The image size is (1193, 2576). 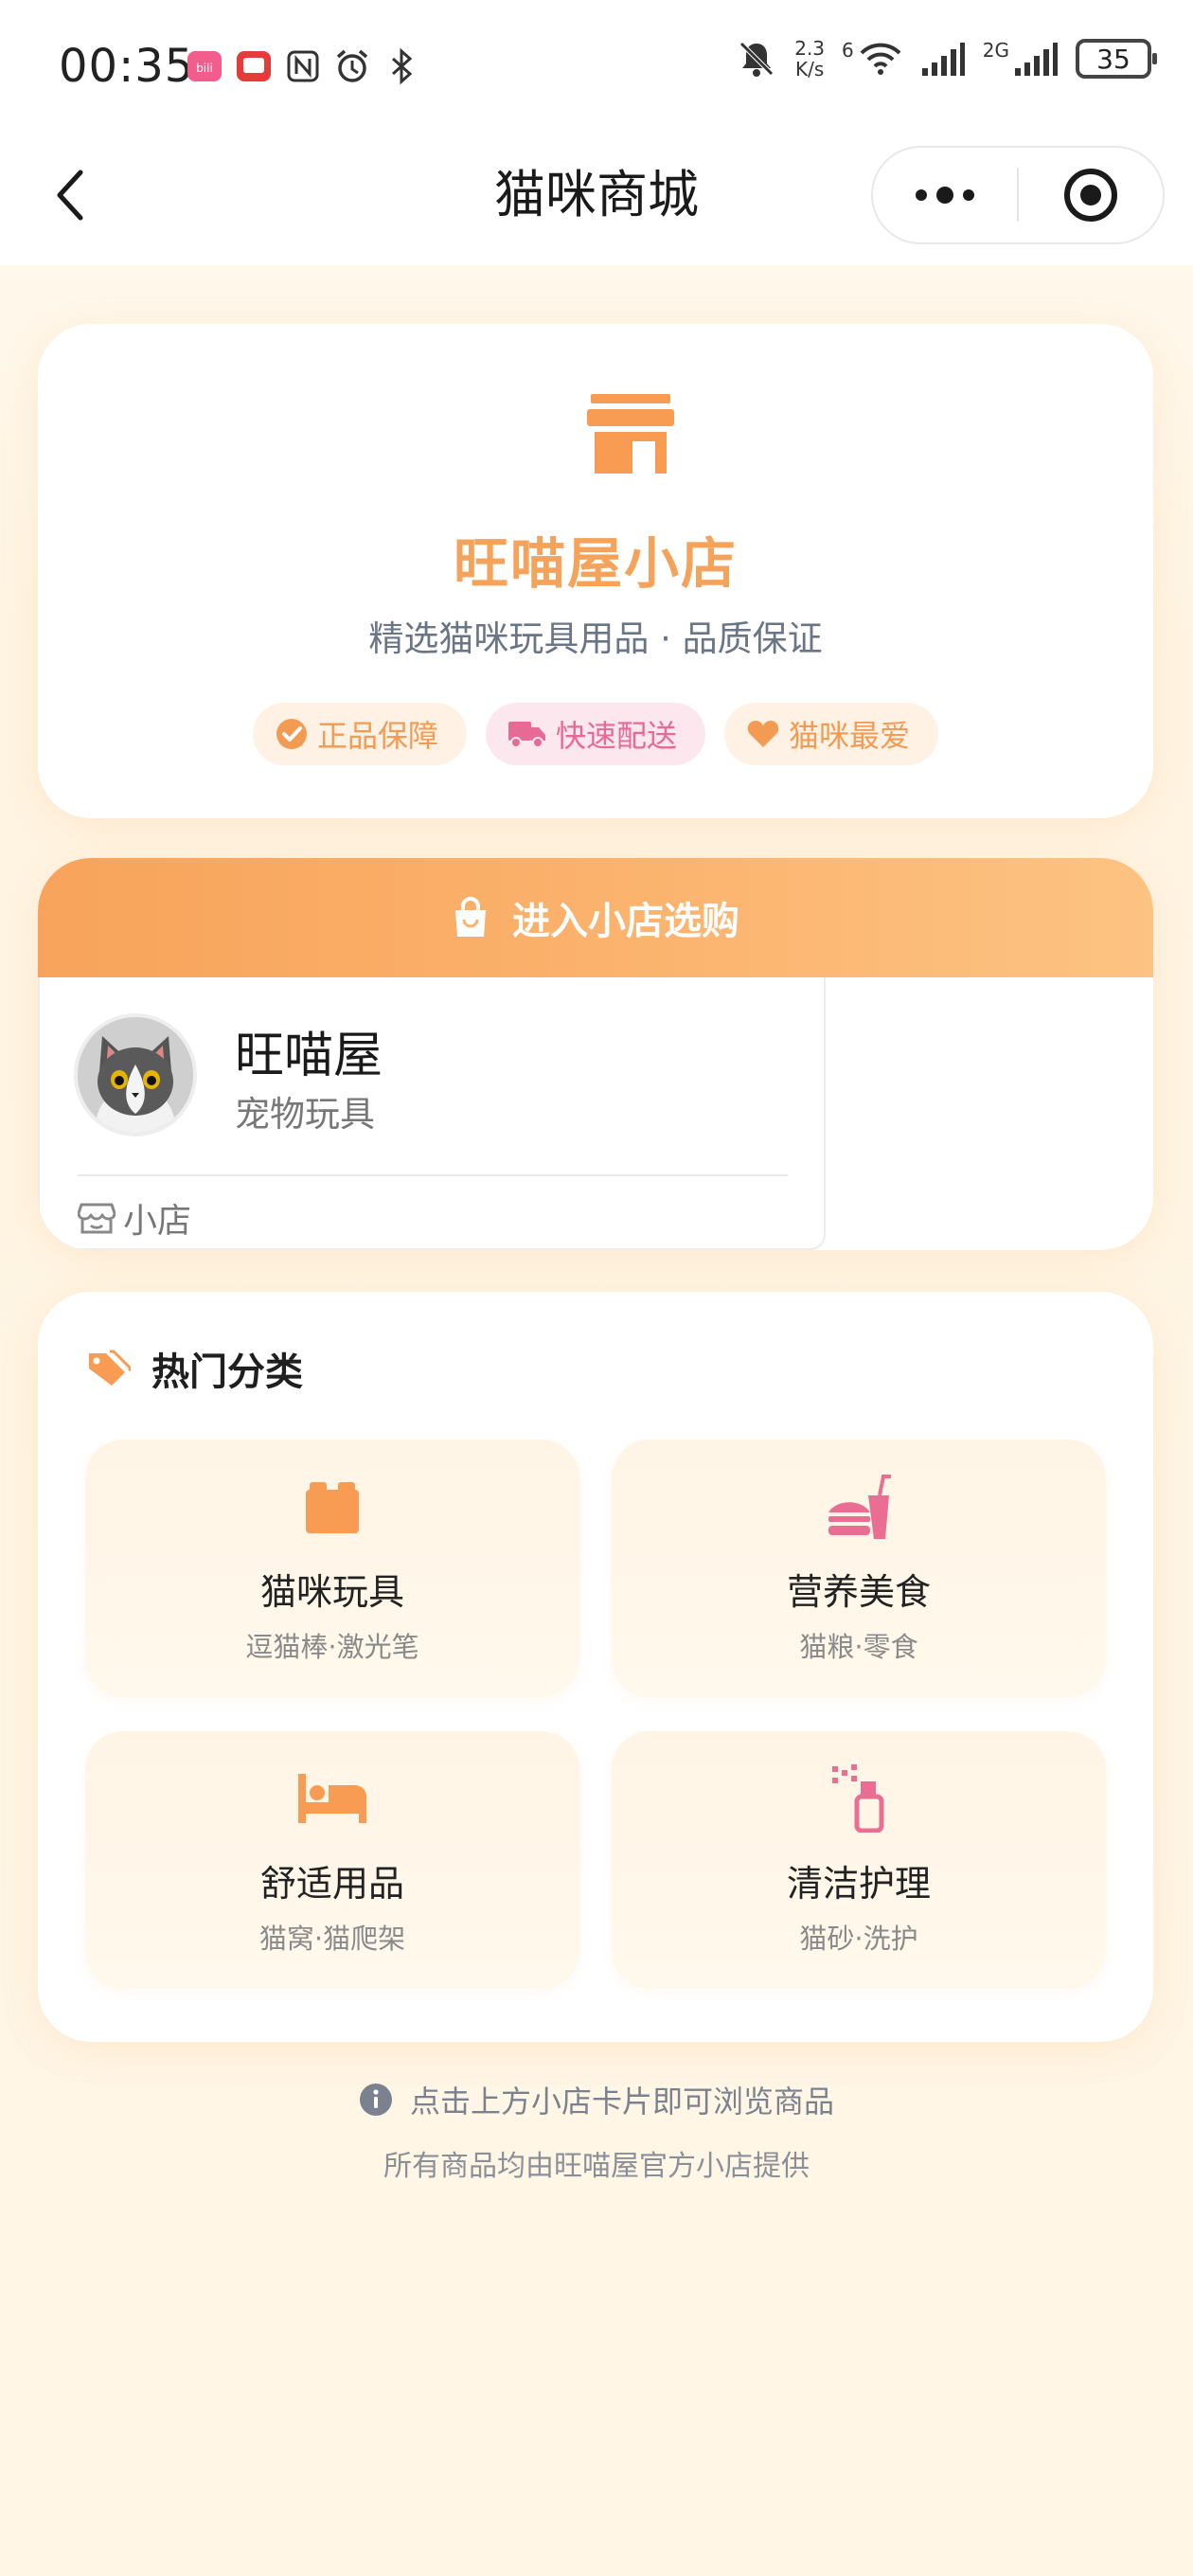 What do you see at coordinates (596, 66) in the screenshot?
I see `status-bar: 00:35 bili 2.3 K/s 6 2G 35` at bounding box center [596, 66].